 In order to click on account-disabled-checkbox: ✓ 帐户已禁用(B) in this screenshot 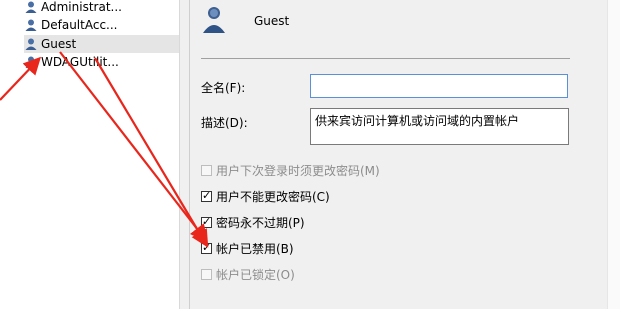, I will do `click(247, 248)`.